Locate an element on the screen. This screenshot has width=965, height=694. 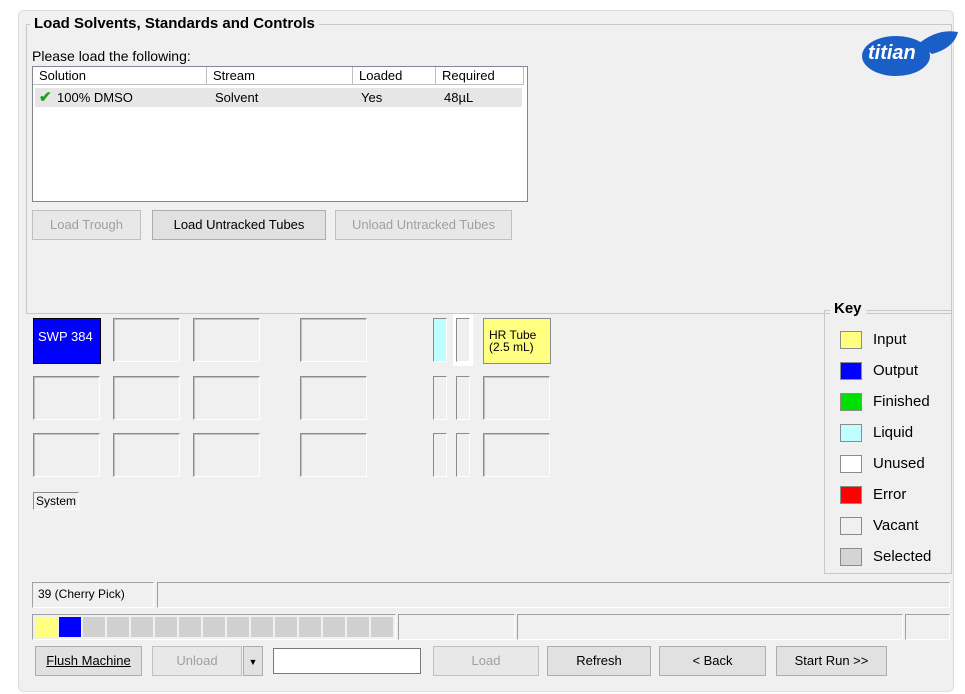
task-status-field: 39 (Cherry Pick) is located at coordinates (93, 595).